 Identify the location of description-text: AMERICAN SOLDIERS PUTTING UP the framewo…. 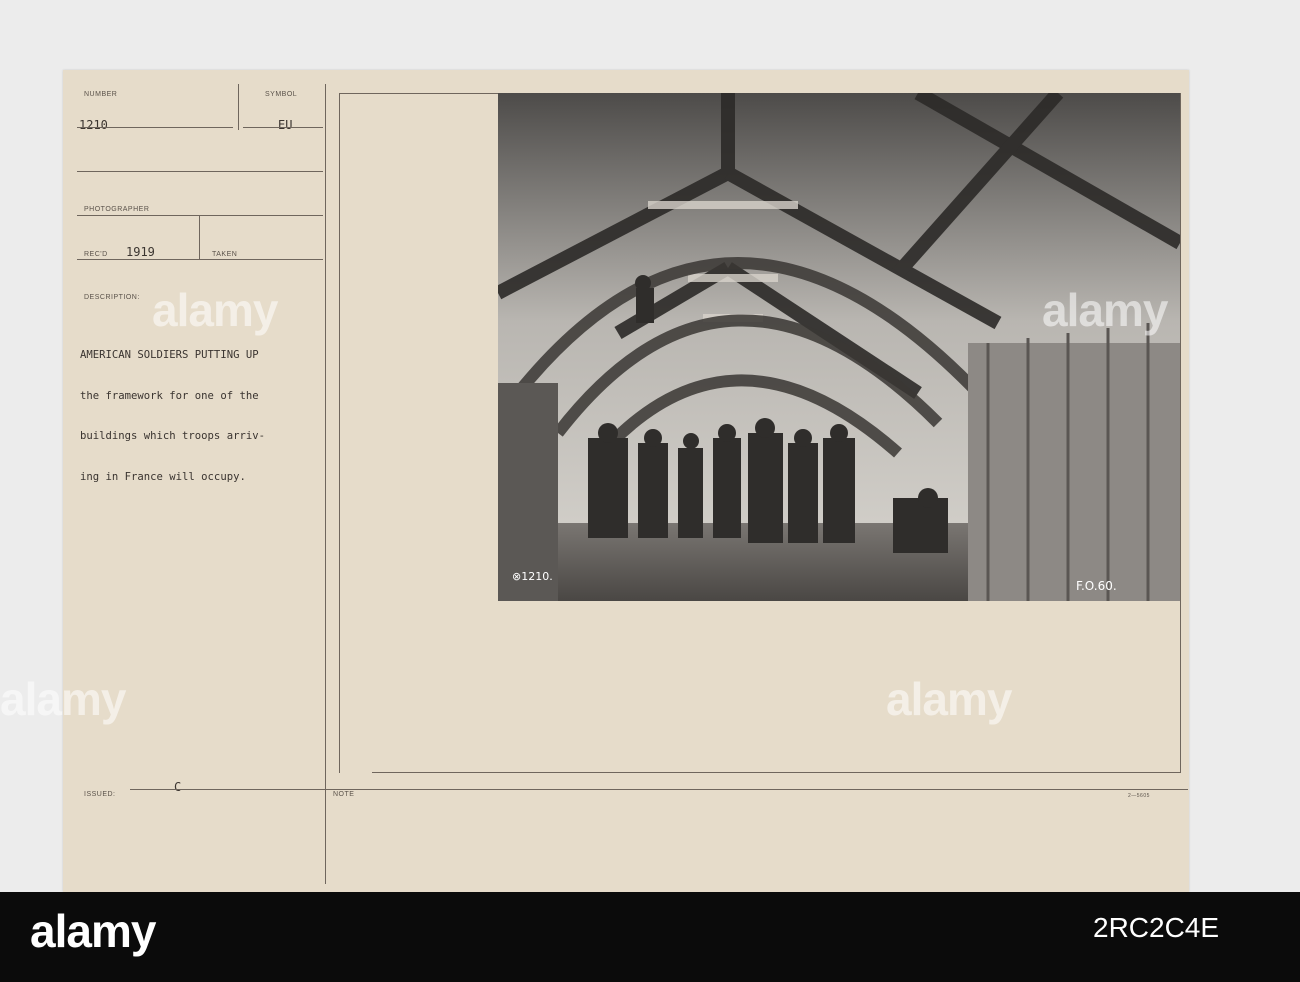
(210, 416).